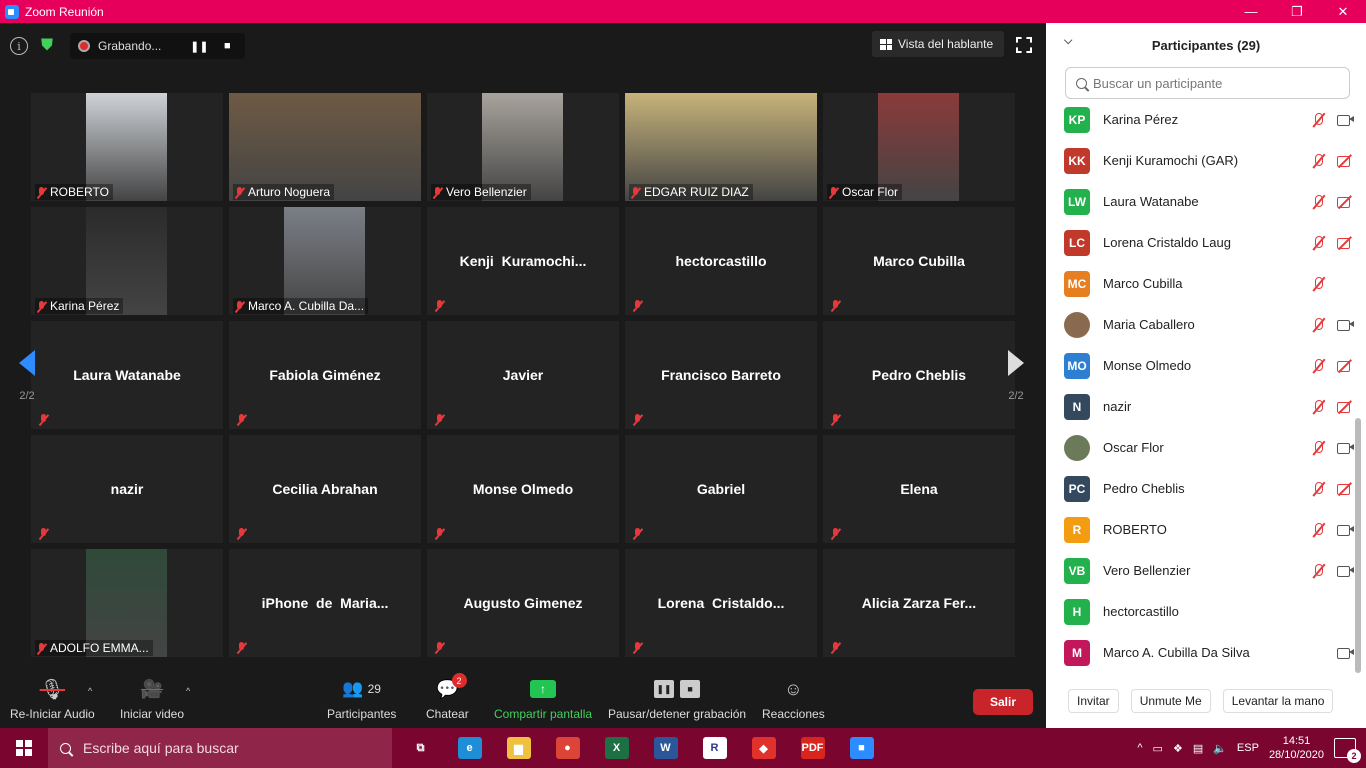 The height and width of the screenshot is (768, 1366). I want to click on participant-row: Nnazir, so click(1200, 406).